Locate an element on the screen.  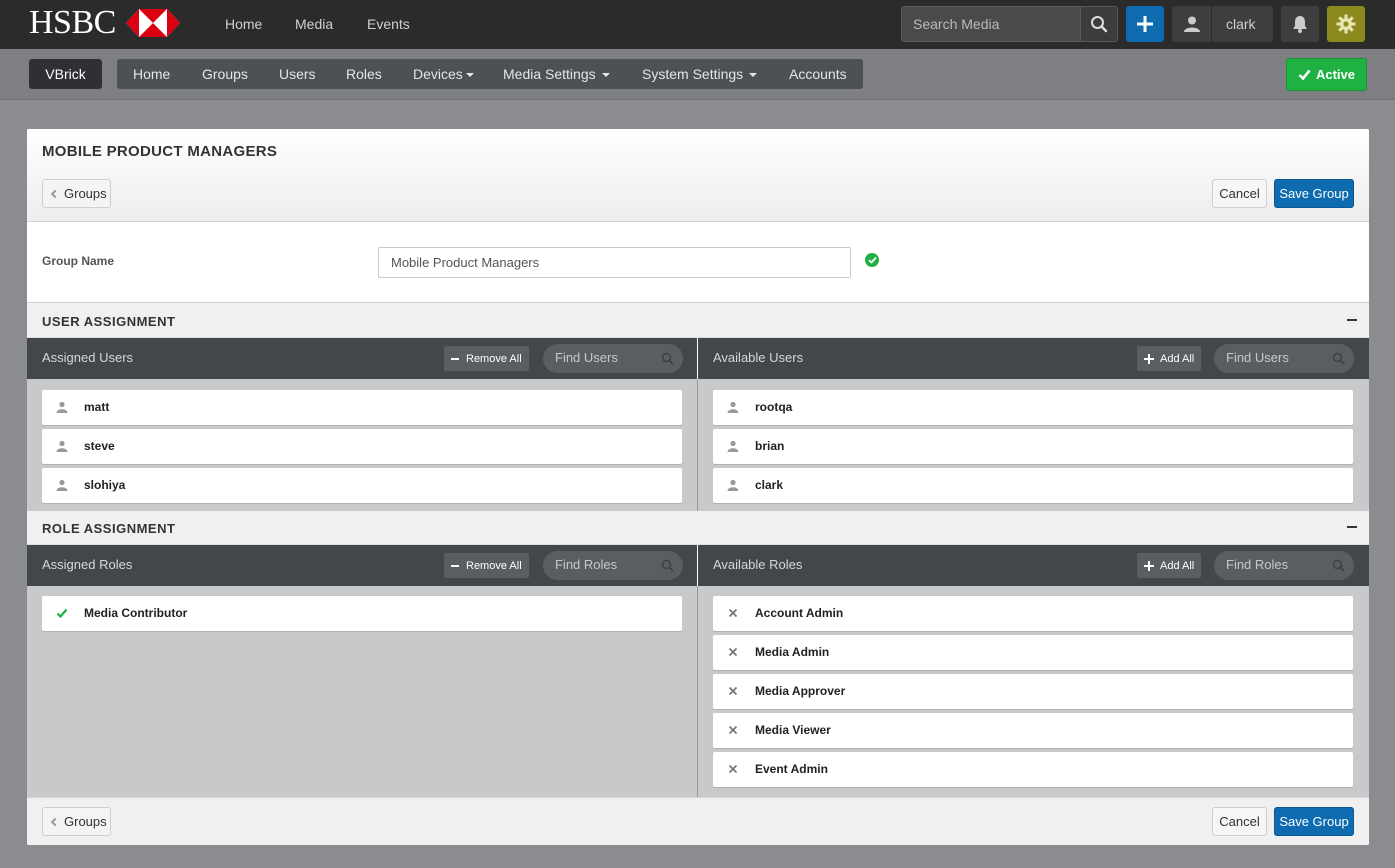
topnav-home: Home is located at coordinates (243, 24).